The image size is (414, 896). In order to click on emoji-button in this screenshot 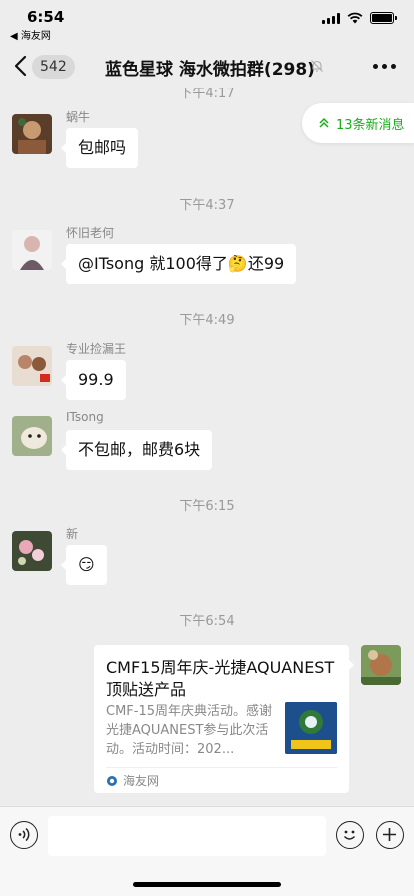, I will do `click(350, 835)`.